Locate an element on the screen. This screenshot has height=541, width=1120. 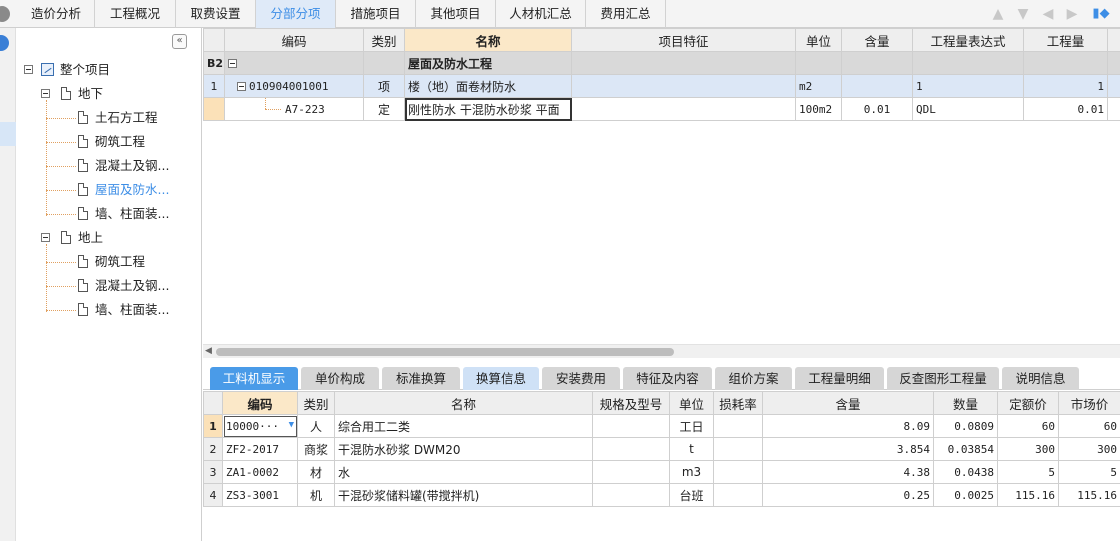
section-name: 屋面及防水工程 is located at coordinates (488, 63).